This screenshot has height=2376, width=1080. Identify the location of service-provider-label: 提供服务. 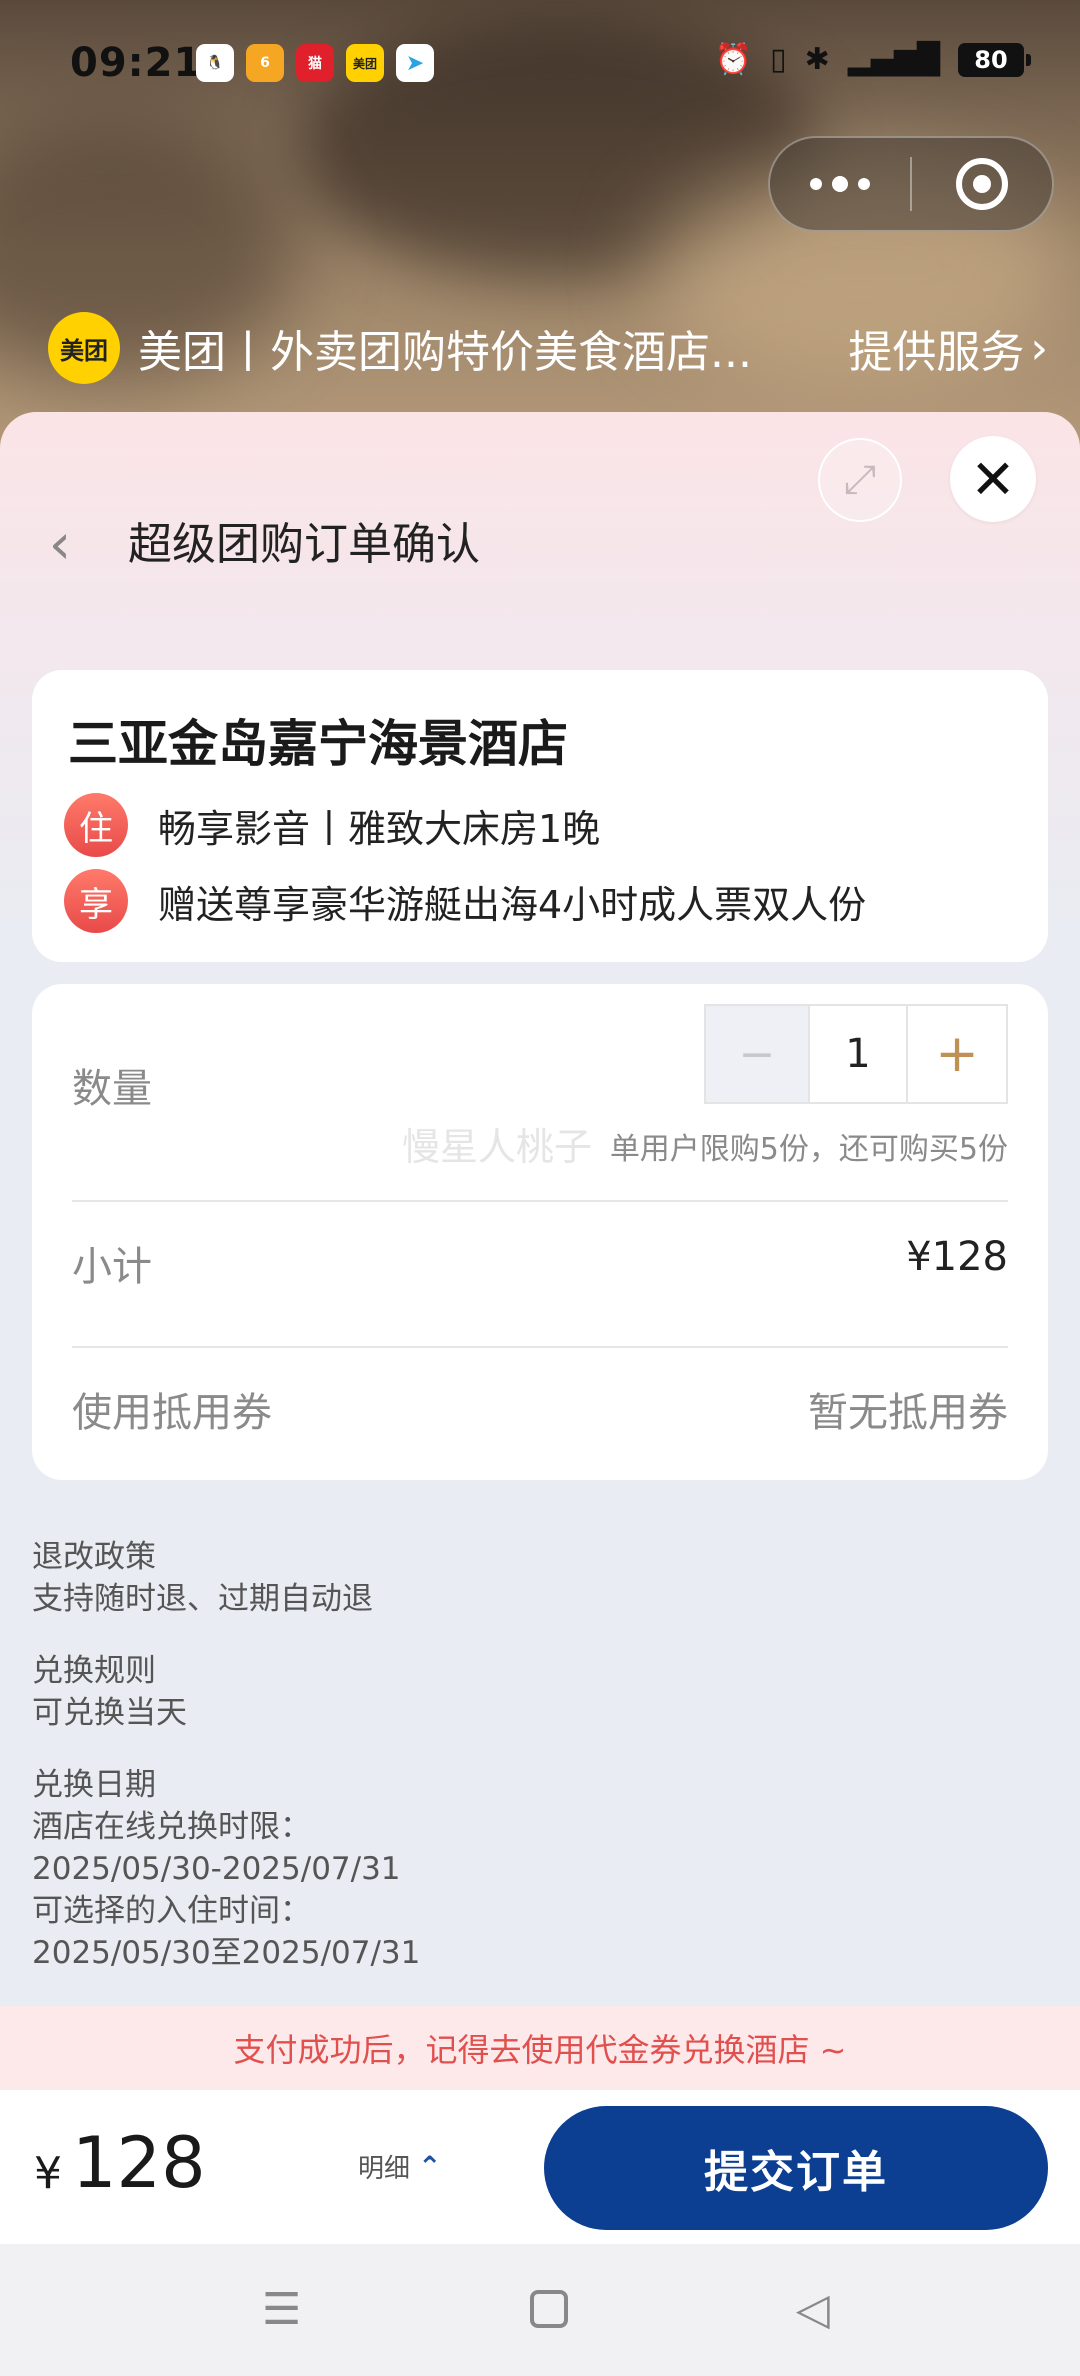
(936, 352).